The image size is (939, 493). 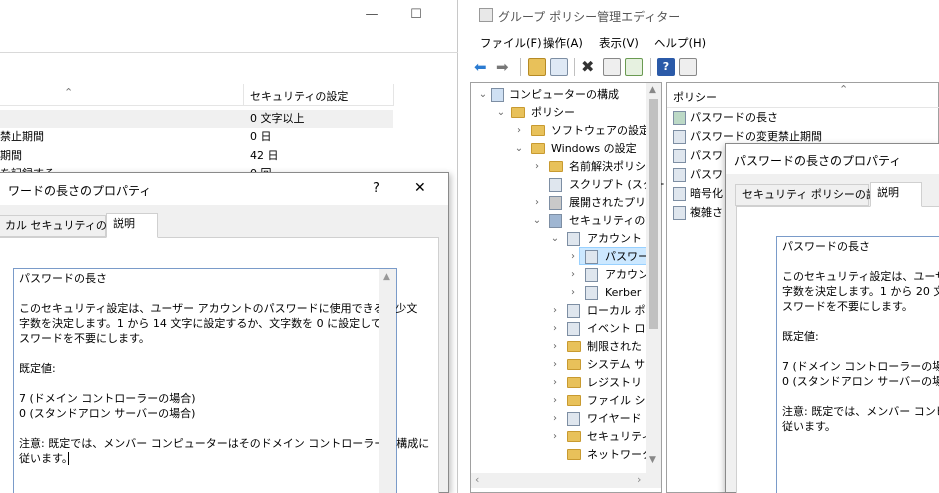 What do you see at coordinates (818, 161) in the screenshot?
I see `dialog-title: パスワードの長さのプロパティ` at bounding box center [818, 161].